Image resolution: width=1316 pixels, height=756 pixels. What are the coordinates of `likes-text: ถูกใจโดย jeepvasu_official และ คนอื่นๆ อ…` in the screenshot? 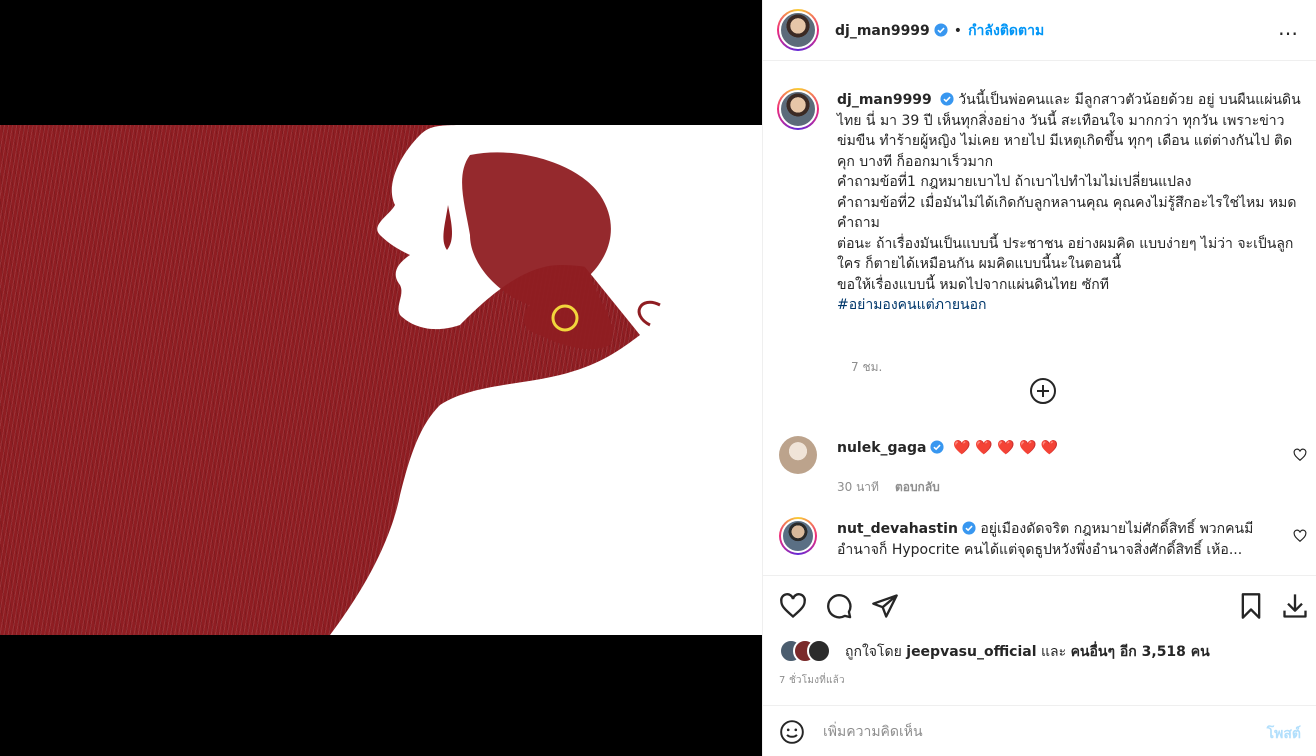 It's located at (1027, 652).